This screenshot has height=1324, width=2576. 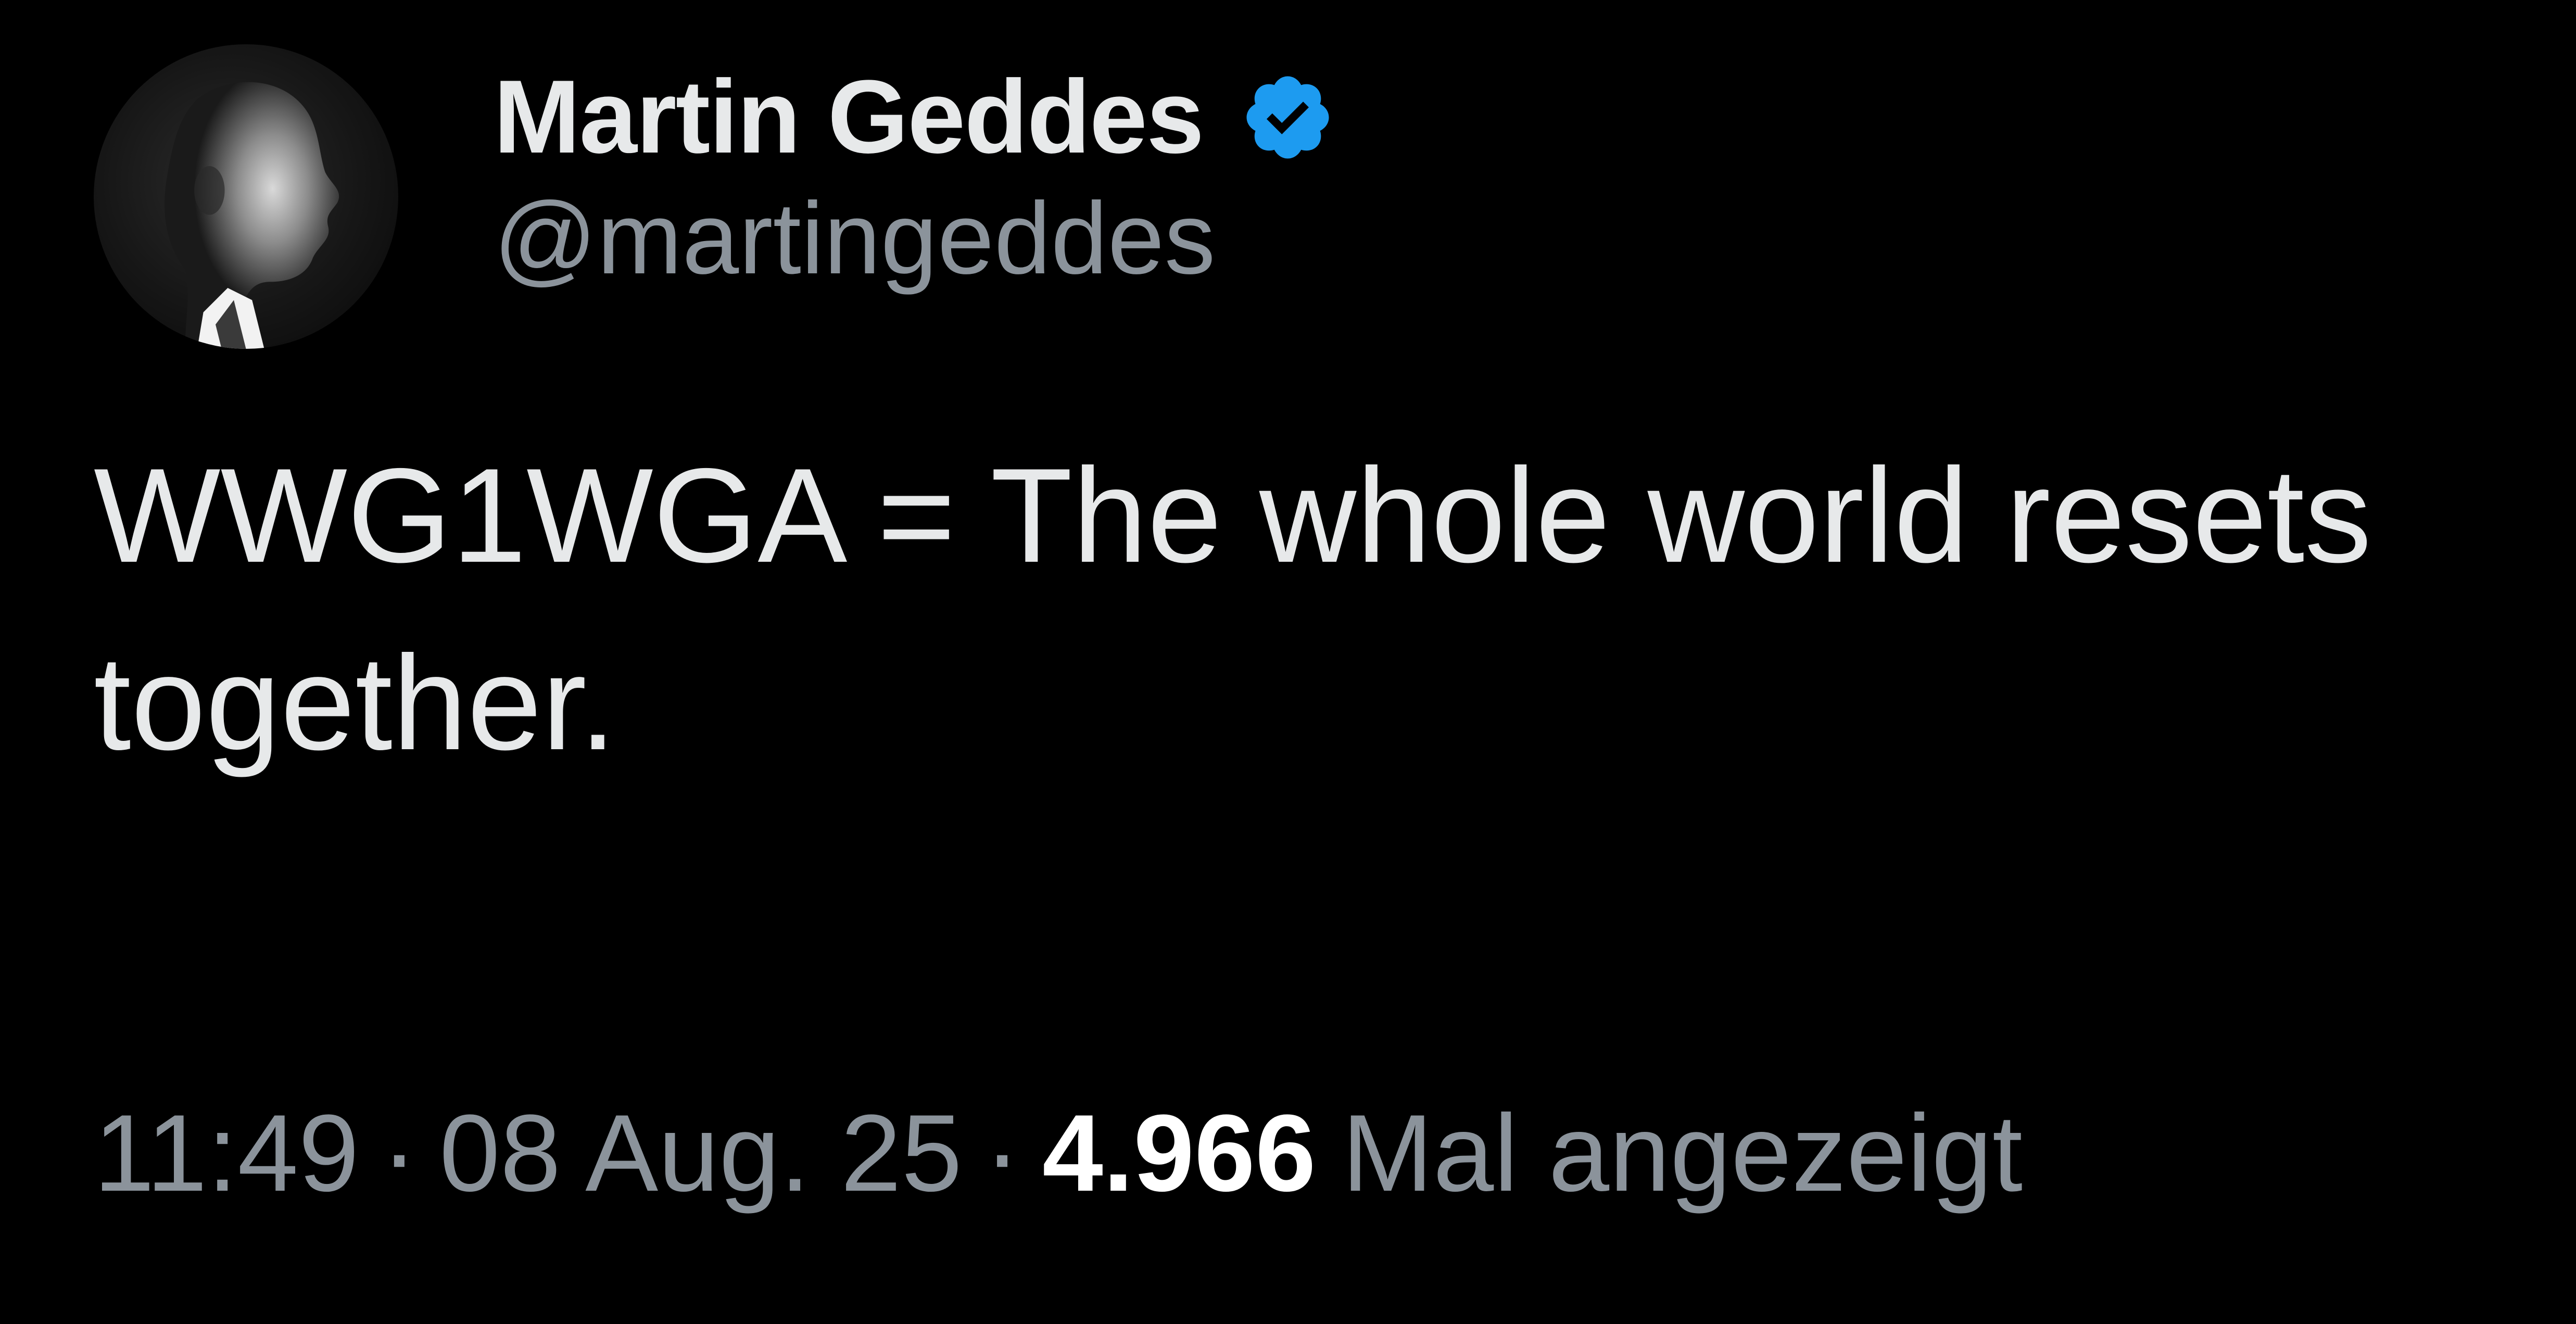 What do you see at coordinates (915, 238) in the screenshot?
I see `author-handle: @martingeddes` at bounding box center [915, 238].